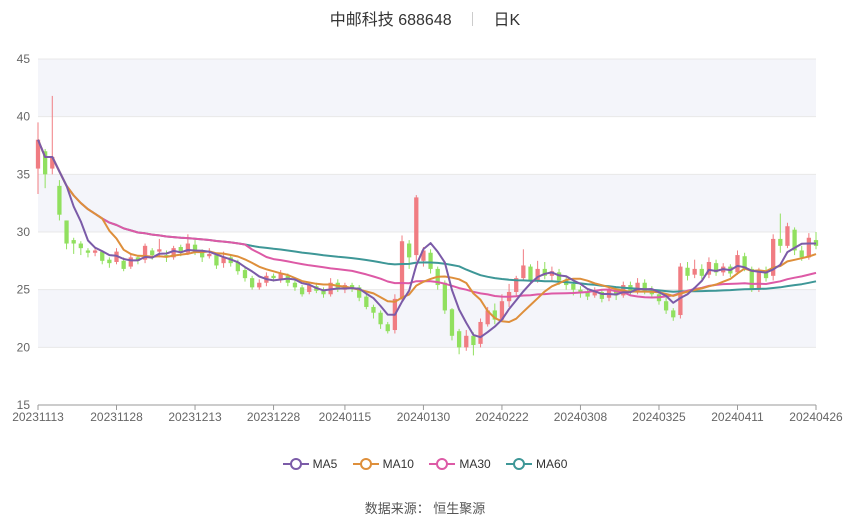 This screenshot has width=850, height=517. Describe the element at coordinates (581, 417) in the screenshot. I see `x-tick-label: 20240308` at that location.